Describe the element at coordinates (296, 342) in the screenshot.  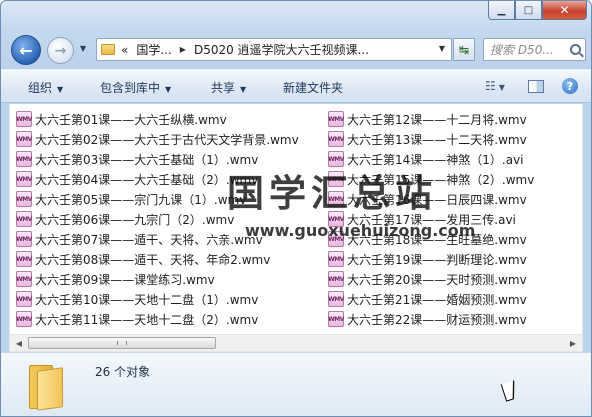
I see `horizontal-scrollbar: ◀ ▶` at that location.